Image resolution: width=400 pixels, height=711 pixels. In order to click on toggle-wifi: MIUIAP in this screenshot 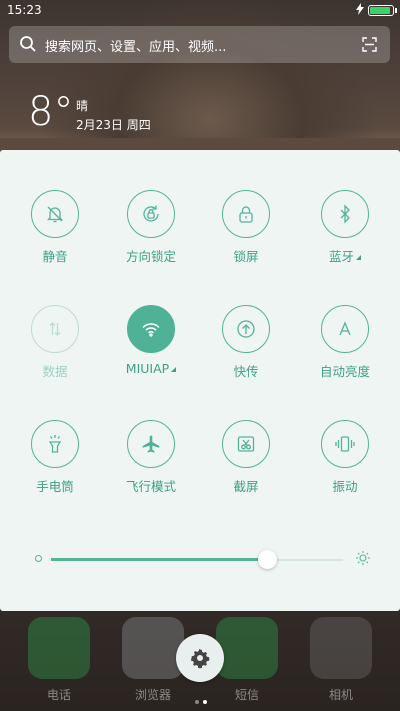, I will do `click(151, 350)`.